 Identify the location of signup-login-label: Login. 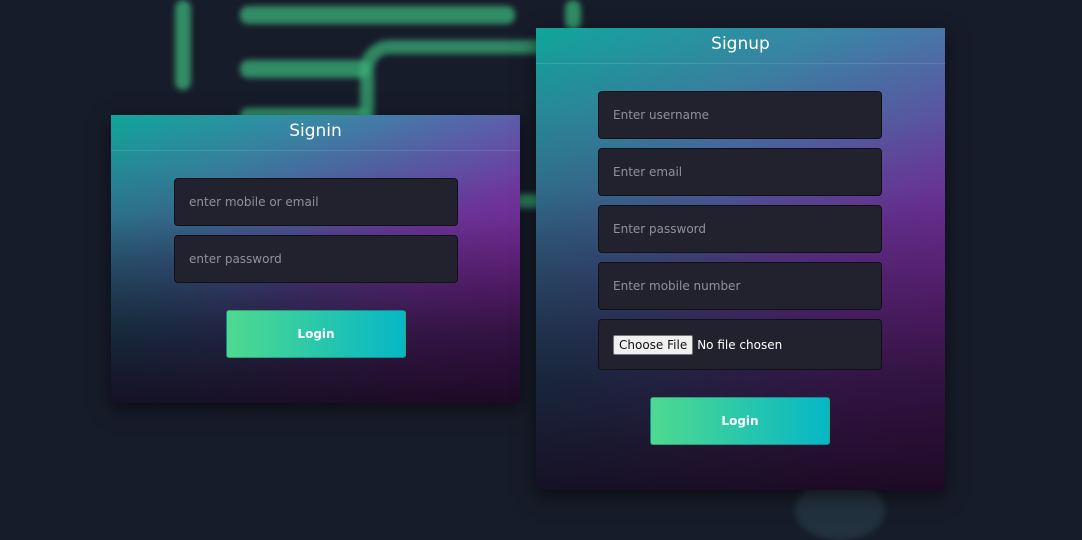
(740, 421).